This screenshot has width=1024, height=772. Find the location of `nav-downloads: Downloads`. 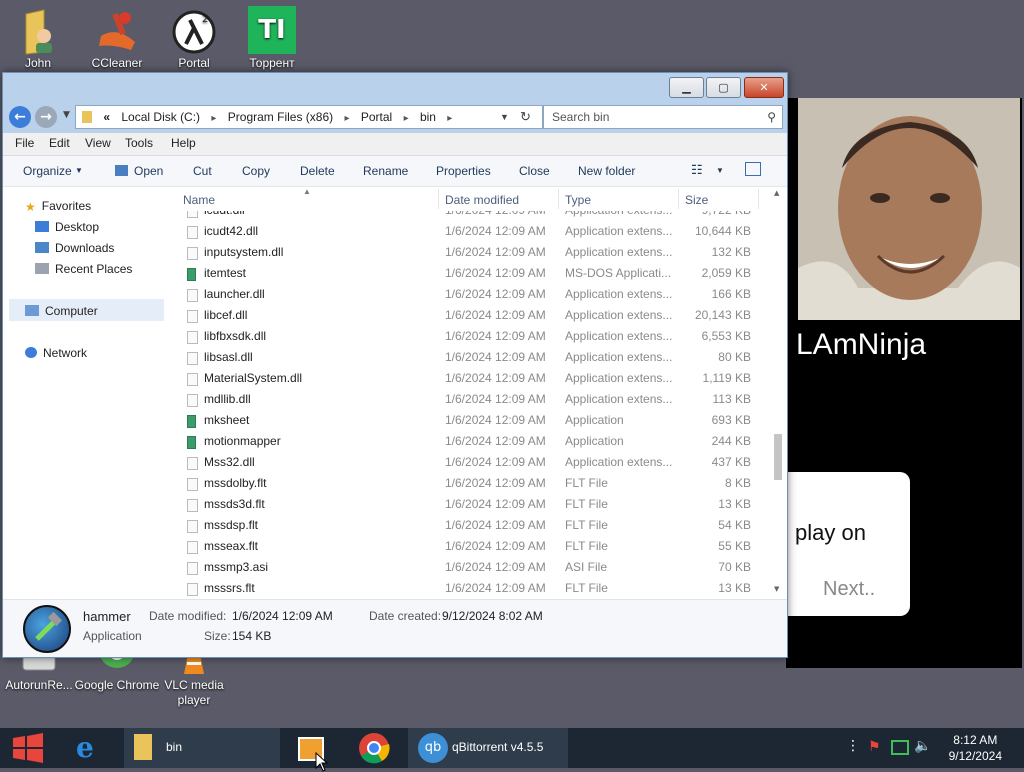

nav-downloads: Downloads is located at coordinates (74, 248).